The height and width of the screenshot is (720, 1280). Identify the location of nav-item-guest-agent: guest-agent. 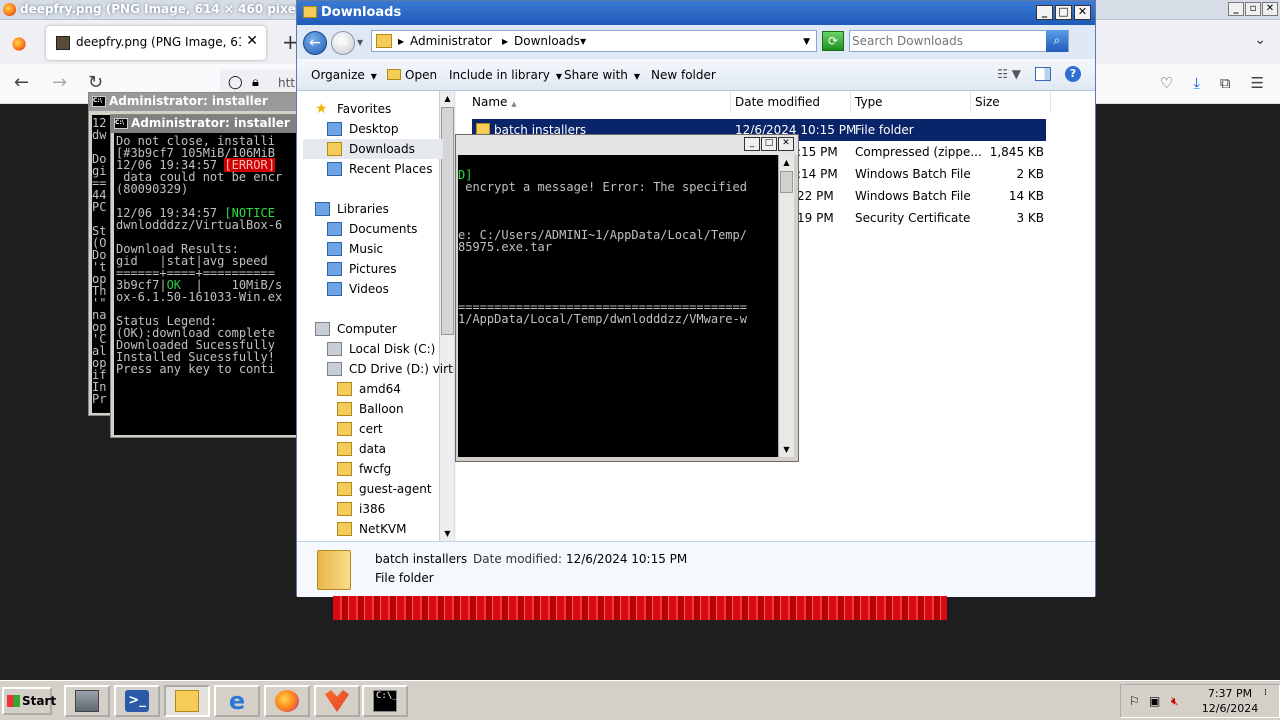
(373, 489).